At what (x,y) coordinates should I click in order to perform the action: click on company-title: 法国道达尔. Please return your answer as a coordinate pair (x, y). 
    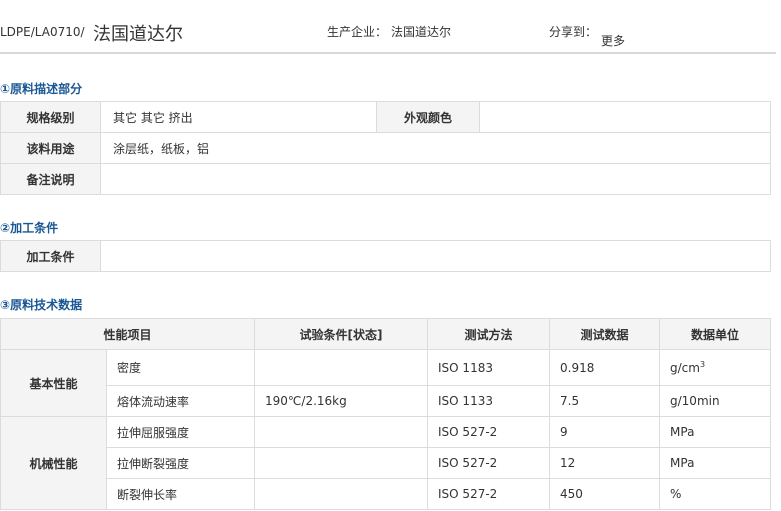
    Looking at the image, I should click on (138, 34).